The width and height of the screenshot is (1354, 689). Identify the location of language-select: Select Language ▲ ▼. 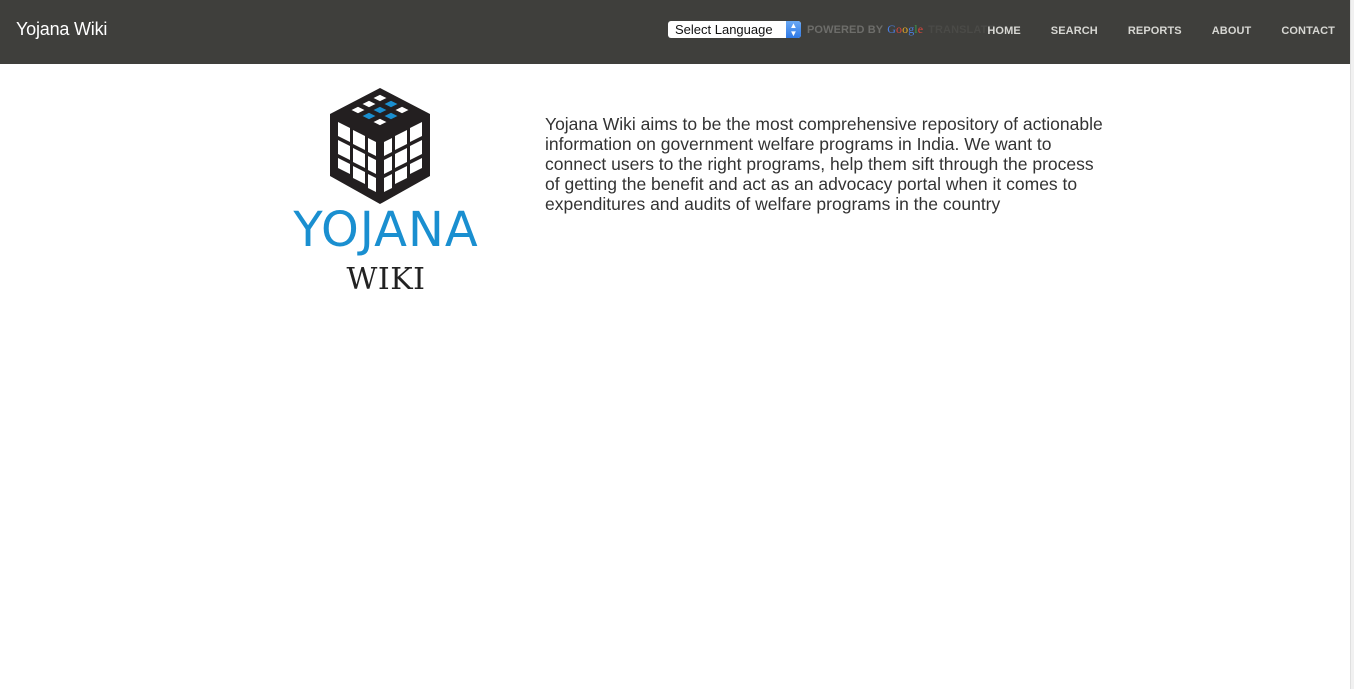
(734, 29).